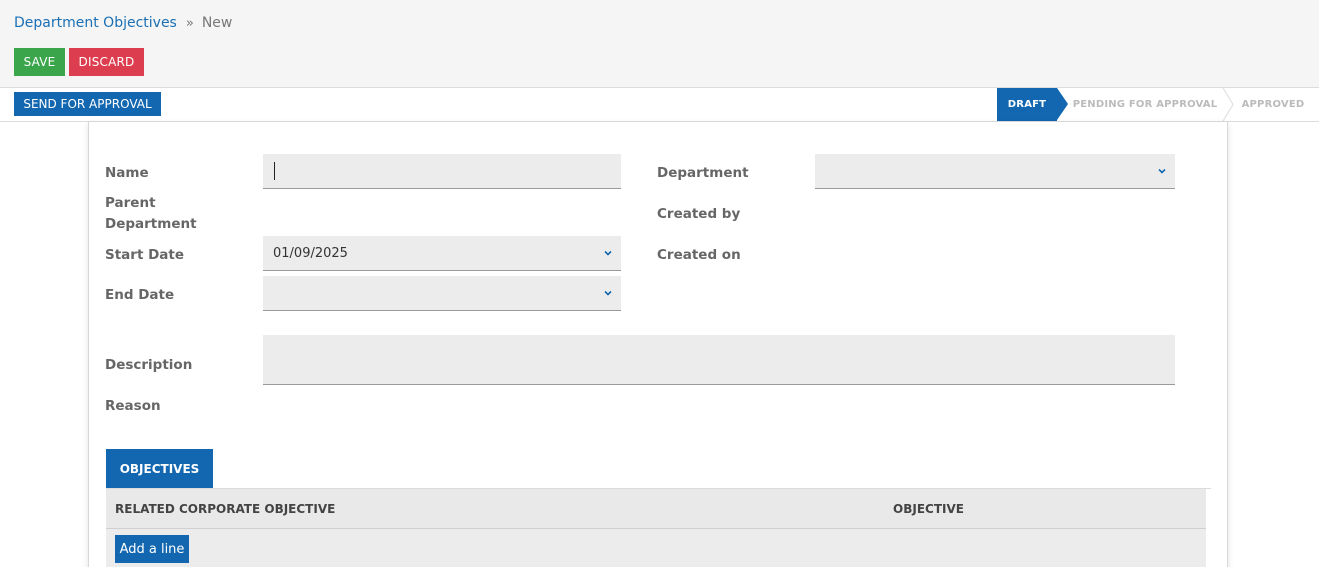  Describe the element at coordinates (217, 23) in the screenshot. I see `breadcrumb-current: New` at that location.